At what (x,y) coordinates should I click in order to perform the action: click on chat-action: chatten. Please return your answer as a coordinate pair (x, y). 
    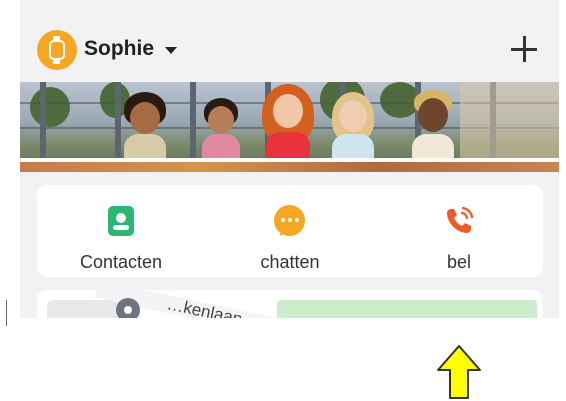
    Looking at the image, I should click on (290, 231).